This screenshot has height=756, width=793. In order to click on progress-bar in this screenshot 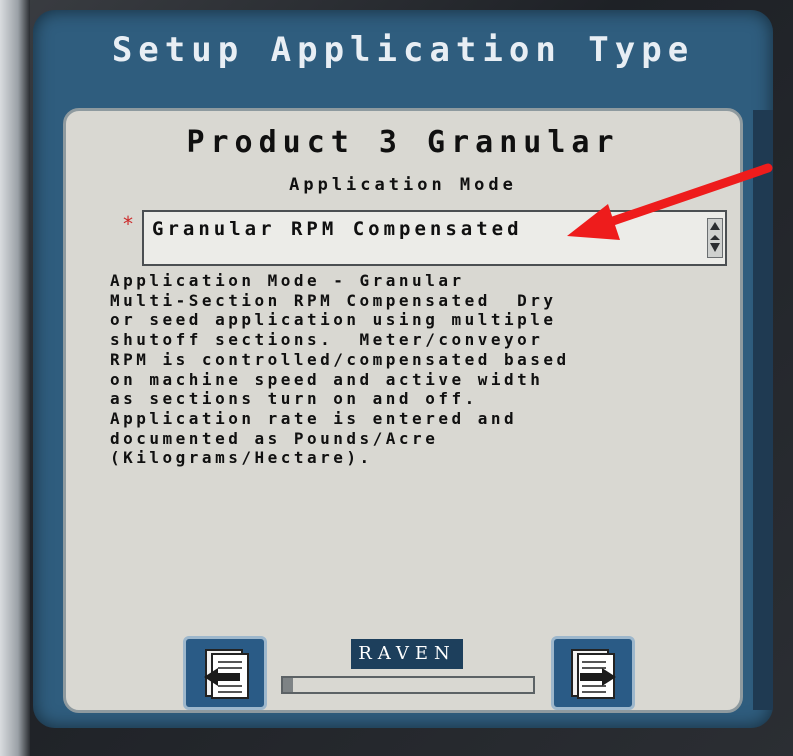, I will do `click(408, 685)`.